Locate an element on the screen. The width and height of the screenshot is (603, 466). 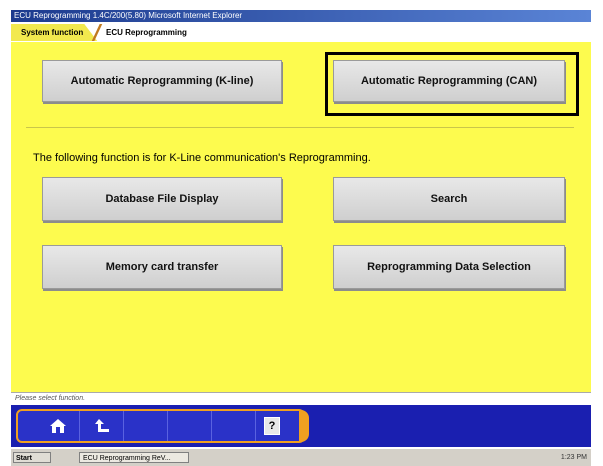
tab-ecu-reprogramming: ECU Reprogramming is located at coordinates (146, 32).